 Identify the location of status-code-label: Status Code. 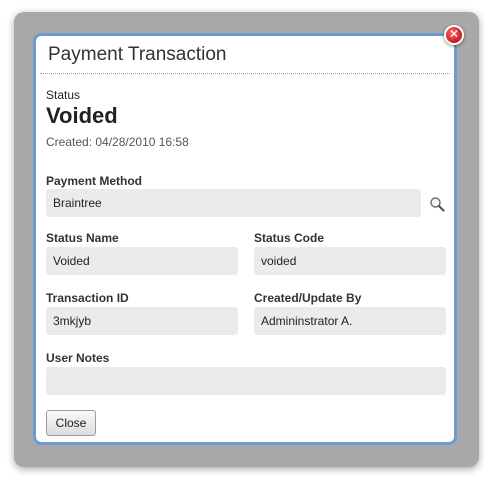
(289, 238).